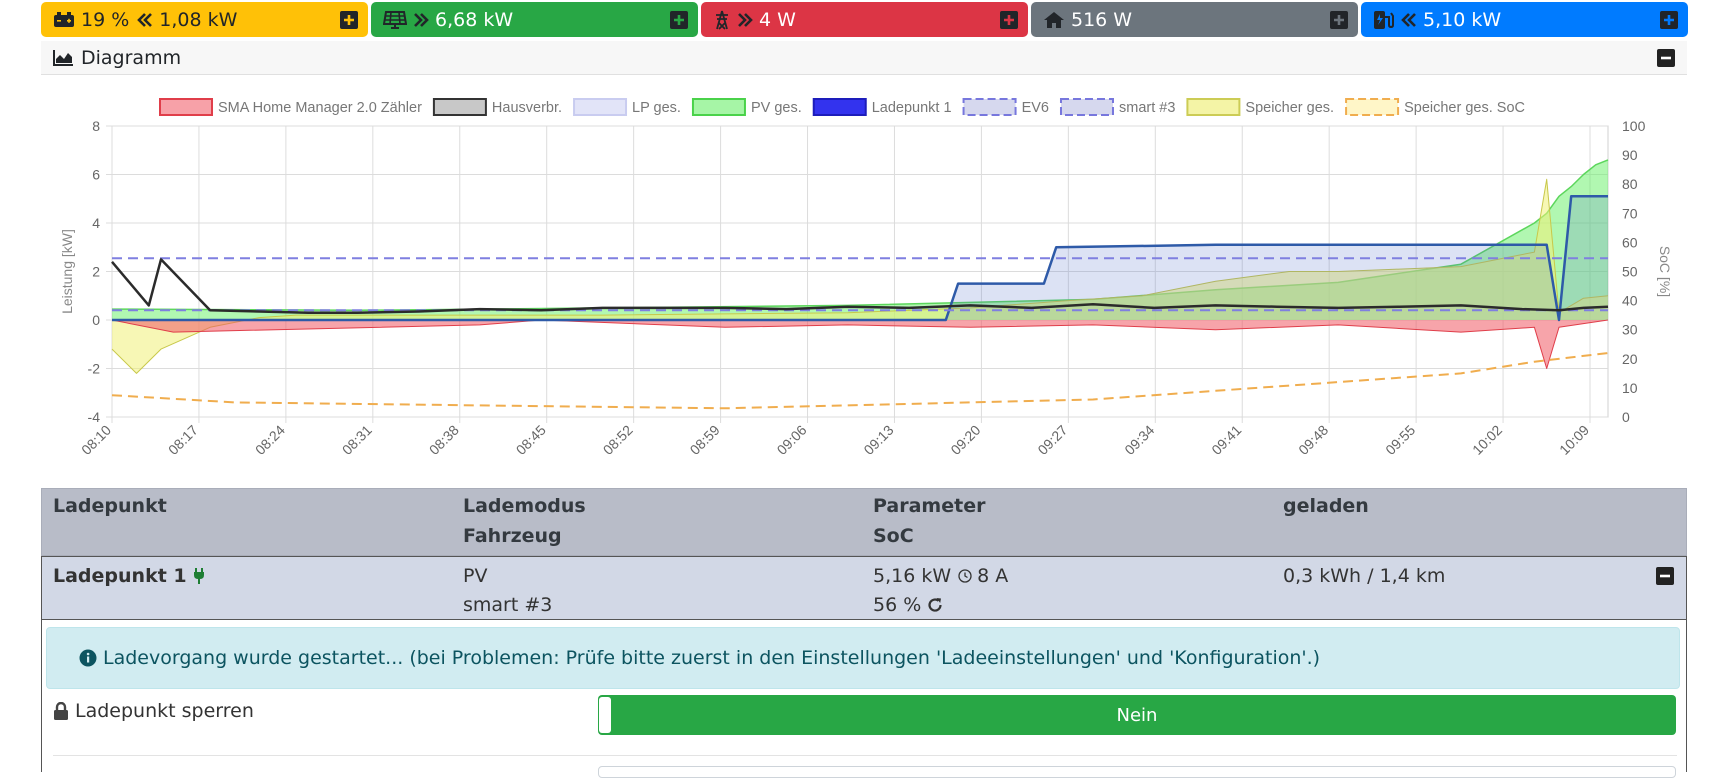  What do you see at coordinates (1137, 772) in the screenshot?
I see `next-input` at bounding box center [1137, 772].